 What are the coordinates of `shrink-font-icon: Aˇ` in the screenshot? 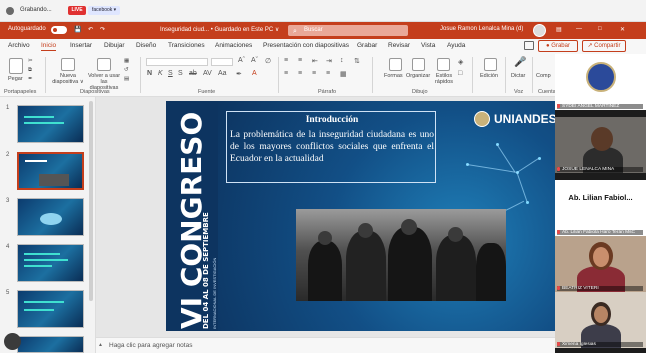 It's located at (254, 60).